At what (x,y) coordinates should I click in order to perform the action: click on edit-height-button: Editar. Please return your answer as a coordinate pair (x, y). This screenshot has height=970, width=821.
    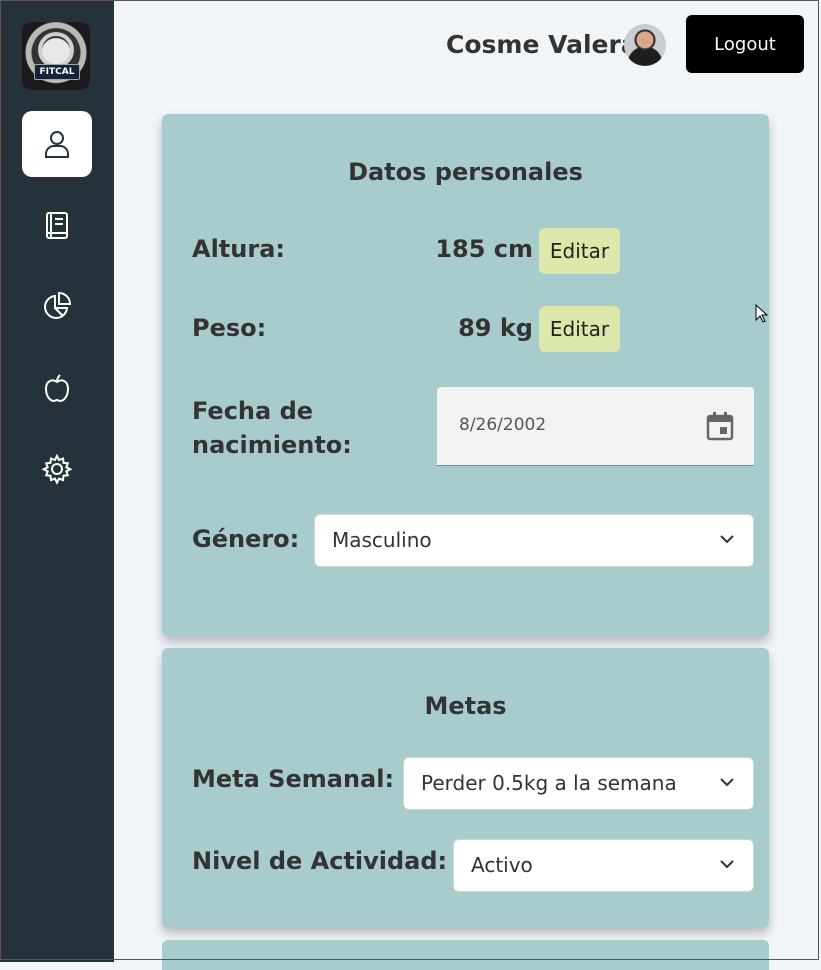
    Looking at the image, I should click on (579, 251).